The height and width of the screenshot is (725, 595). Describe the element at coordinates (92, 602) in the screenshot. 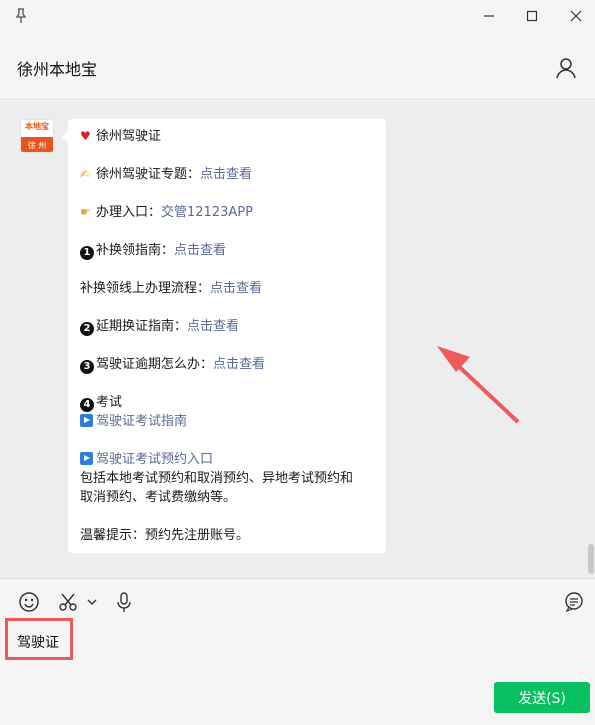

I see `chevron-down-icon` at that location.